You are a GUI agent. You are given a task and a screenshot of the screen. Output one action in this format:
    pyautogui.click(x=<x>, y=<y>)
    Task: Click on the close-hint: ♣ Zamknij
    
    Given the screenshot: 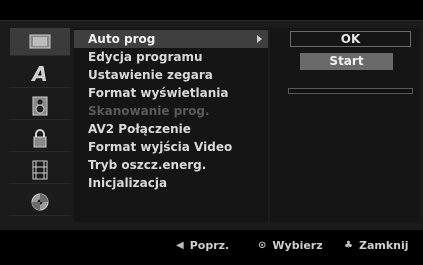 What is the action you would take?
    pyautogui.click(x=376, y=245)
    